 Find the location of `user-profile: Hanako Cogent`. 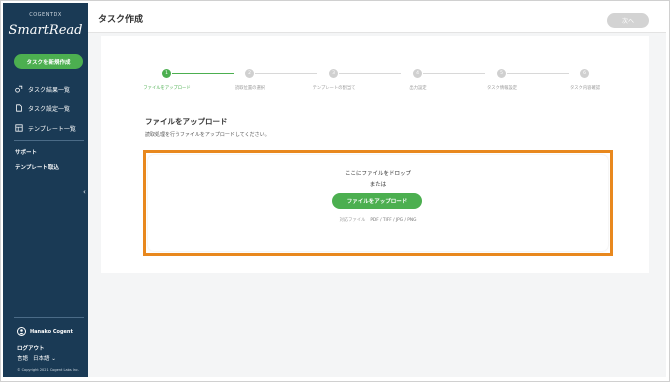

user-profile: Hanako Cogent is located at coordinates (45, 331).